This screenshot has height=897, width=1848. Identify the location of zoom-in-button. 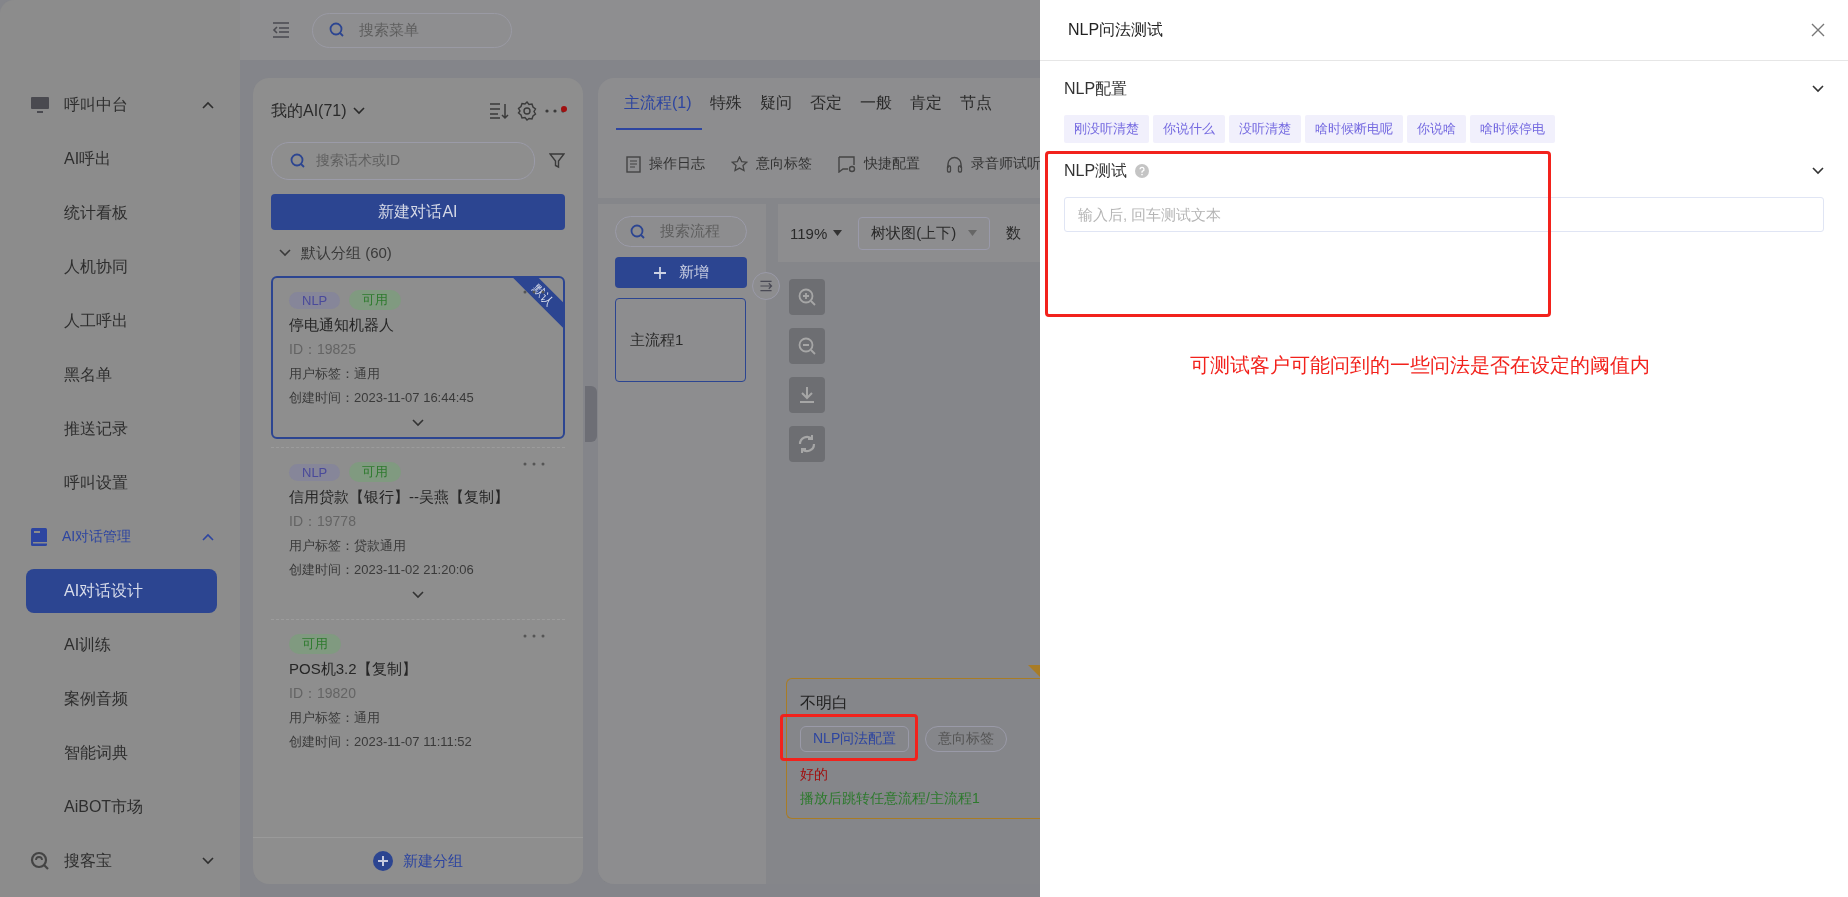
(807, 297).